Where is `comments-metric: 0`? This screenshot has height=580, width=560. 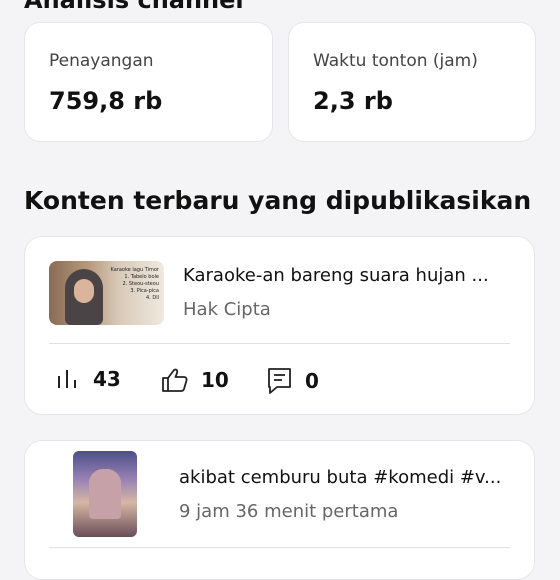 comments-metric: 0 is located at coordinates (293, 381).